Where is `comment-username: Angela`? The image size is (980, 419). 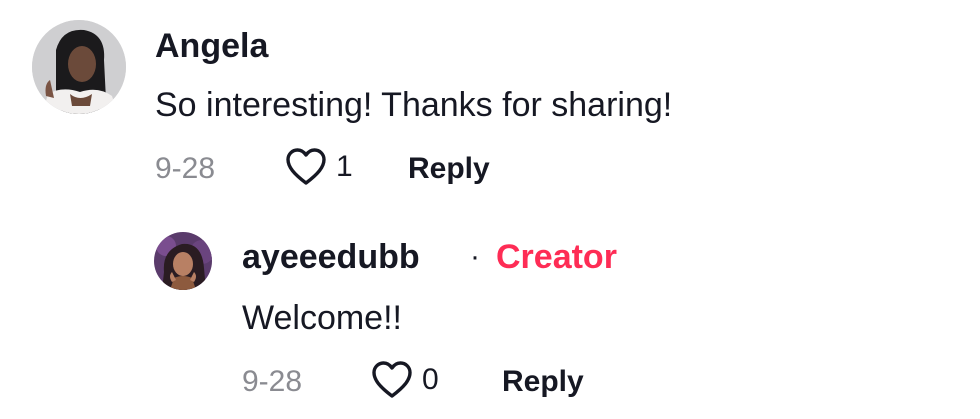
comment-username: Angela is located at coordinates (211, 46).